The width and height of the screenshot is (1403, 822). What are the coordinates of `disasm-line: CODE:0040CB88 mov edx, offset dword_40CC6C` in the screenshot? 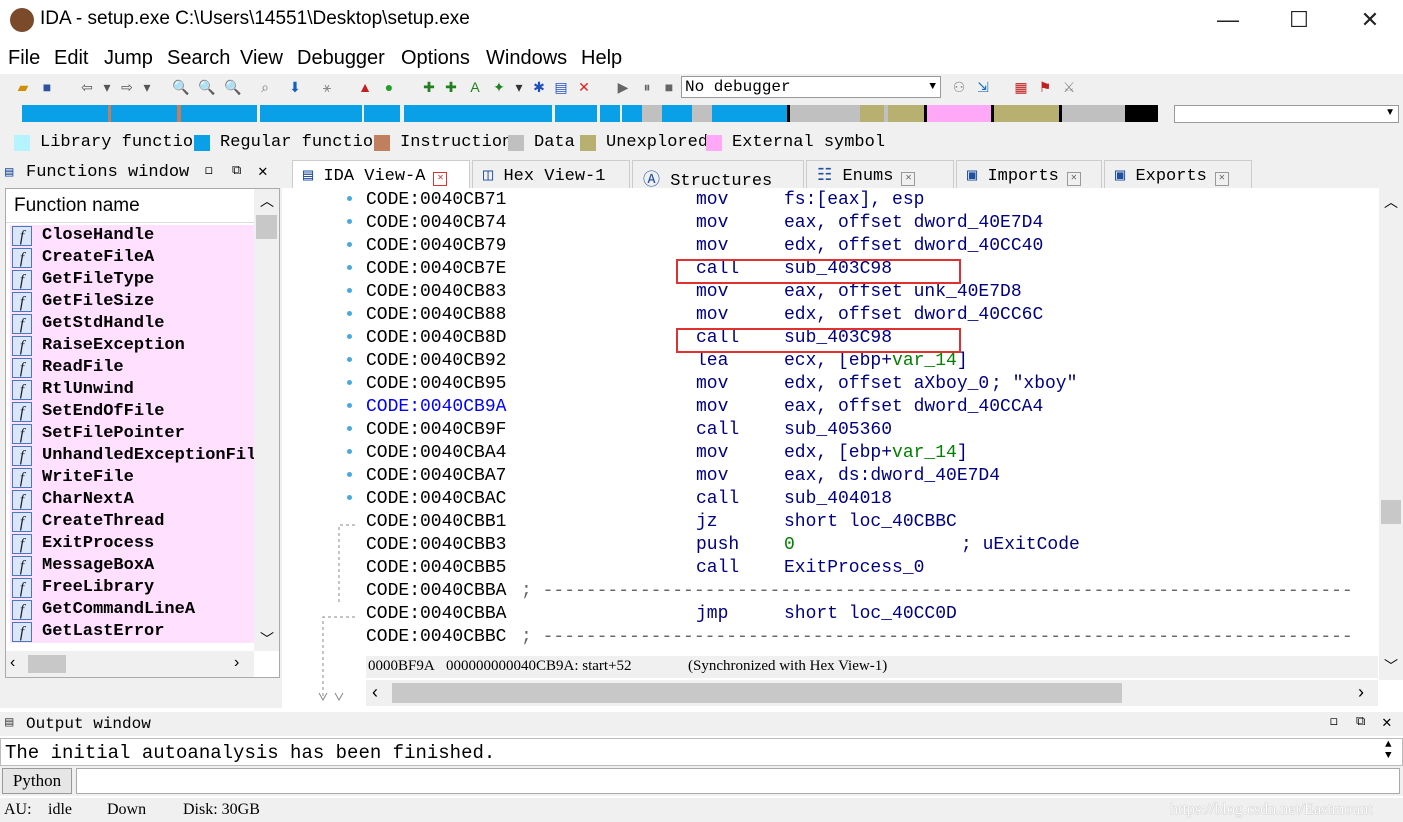 It's located at (871, 316).